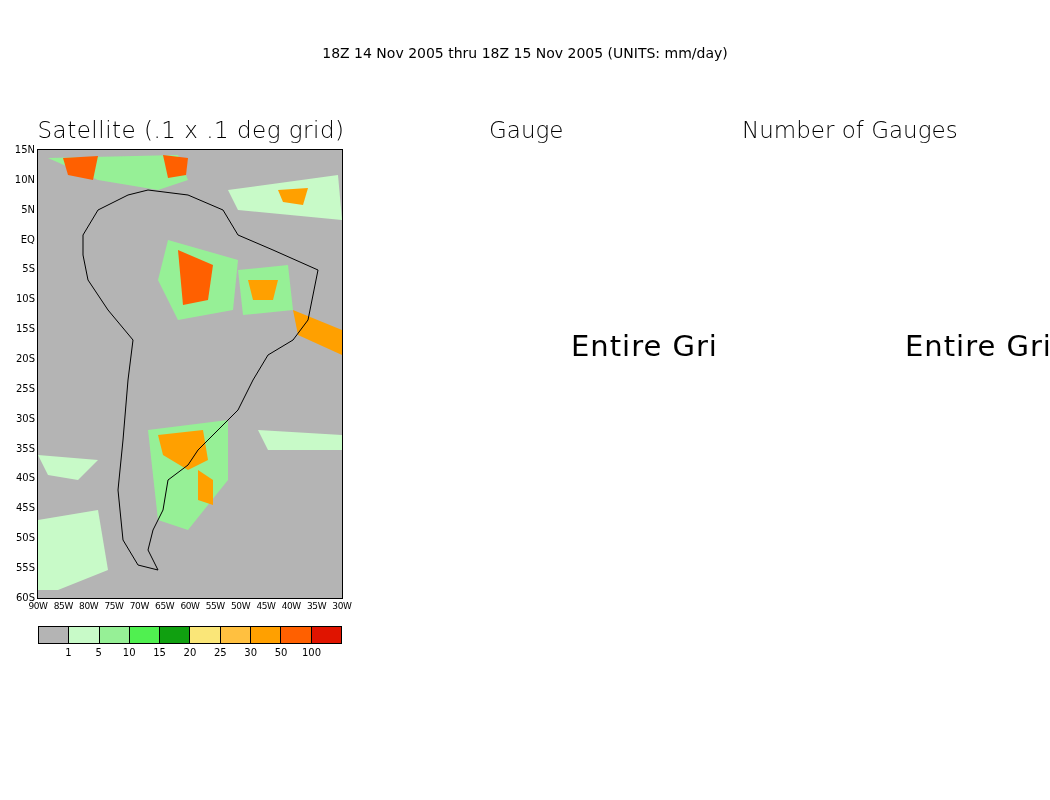 The image size is (1050, 800). Describe the element at coordinates (191, 130) in the screenshot. I see `panel-title: Satellite (.1 x .1 deg grid)` at that location.